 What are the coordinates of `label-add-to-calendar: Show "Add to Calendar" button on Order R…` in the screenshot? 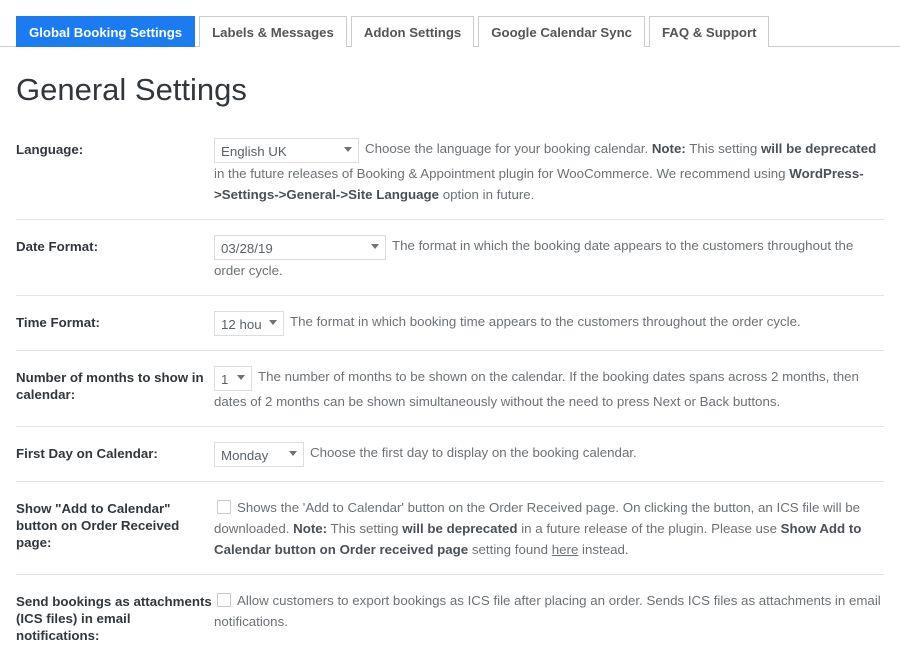 It's located at (98, 525).